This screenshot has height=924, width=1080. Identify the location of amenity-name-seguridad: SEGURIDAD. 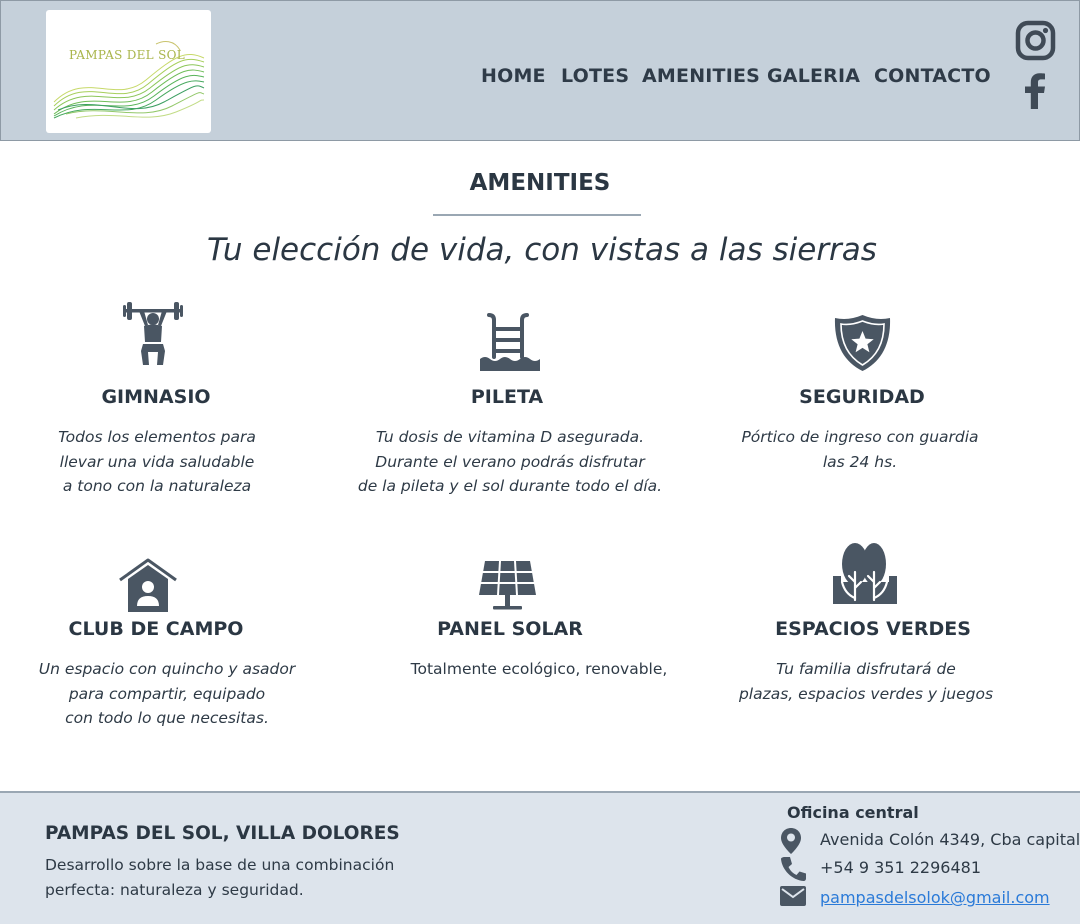
(862, 397).